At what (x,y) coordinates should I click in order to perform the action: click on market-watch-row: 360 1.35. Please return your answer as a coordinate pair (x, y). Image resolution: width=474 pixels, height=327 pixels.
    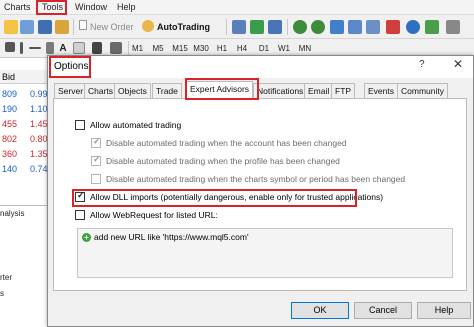
    Looking at the image, I should click on (24, 154).